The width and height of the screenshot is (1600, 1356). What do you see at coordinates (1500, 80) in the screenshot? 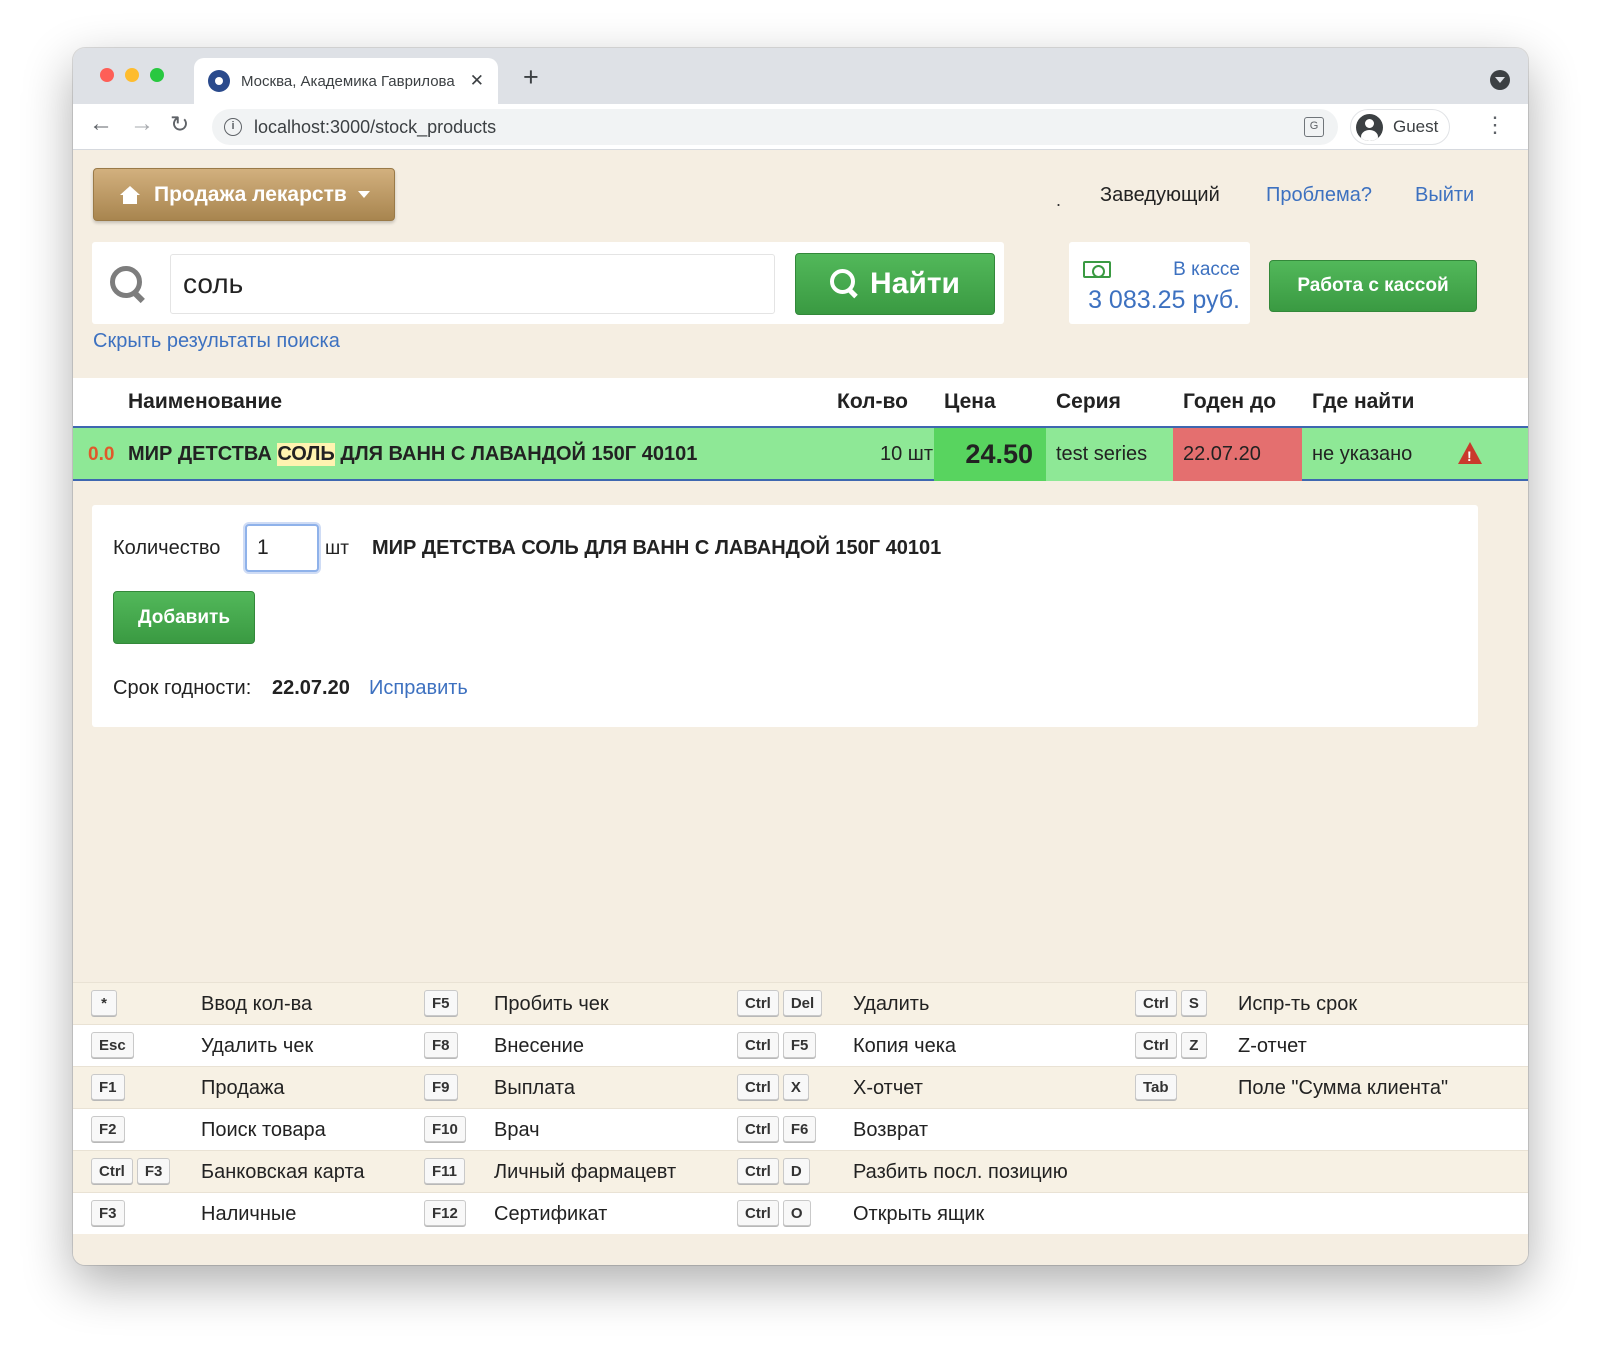
I see `tab-search-icon` at bounding box center [1500, 80].